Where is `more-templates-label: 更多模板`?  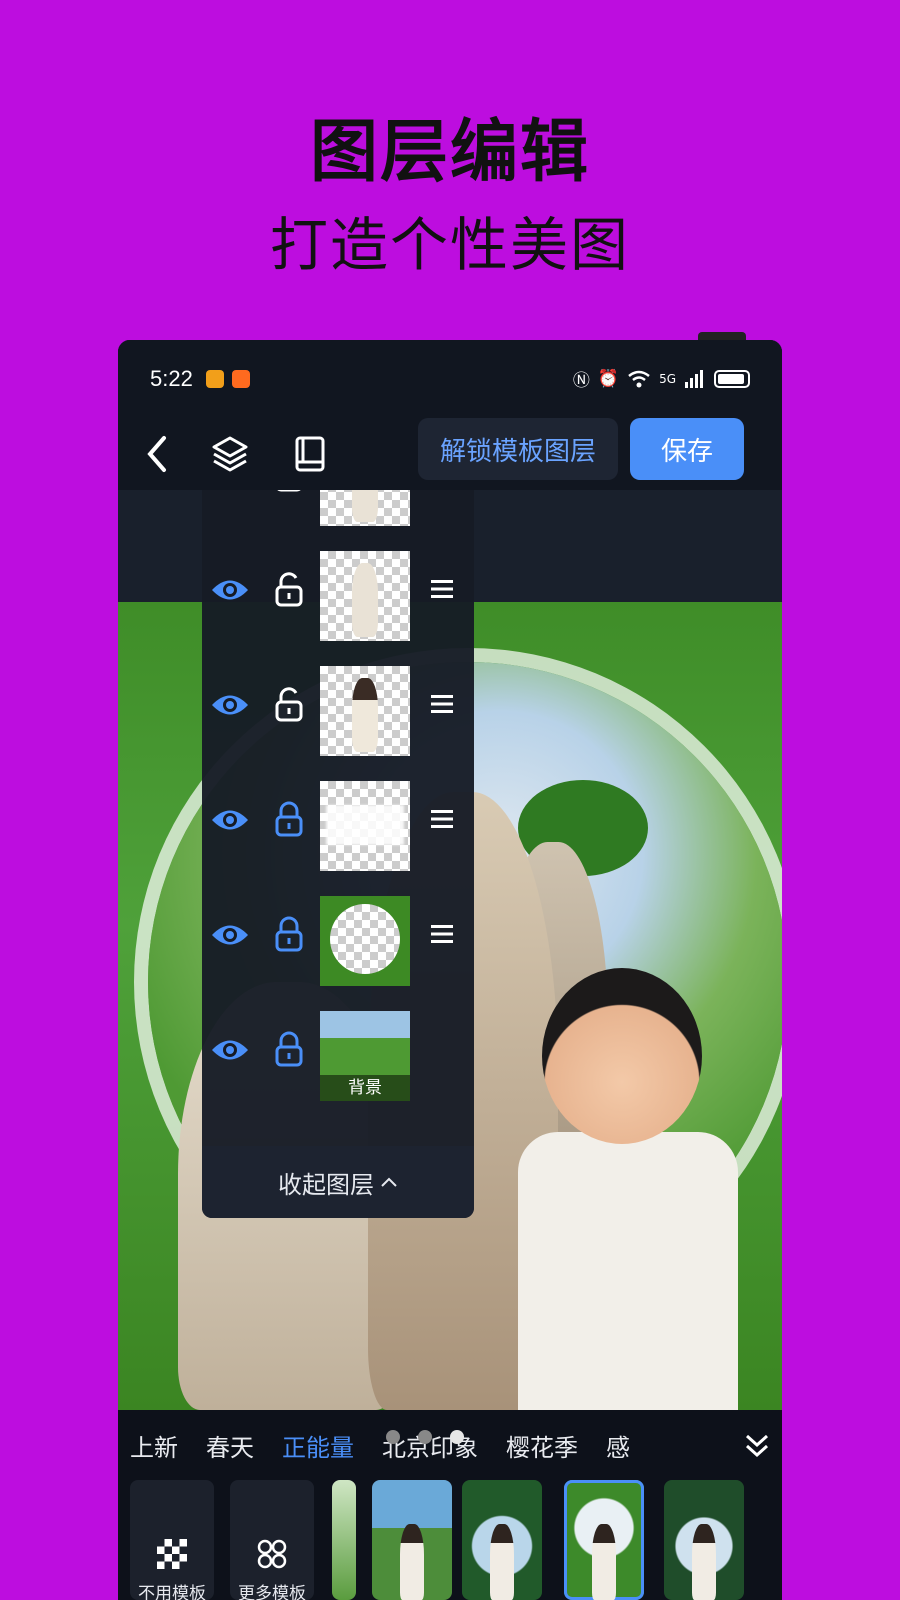
more-templates-label: 更多模板 is located at coordinates (272, 1592).